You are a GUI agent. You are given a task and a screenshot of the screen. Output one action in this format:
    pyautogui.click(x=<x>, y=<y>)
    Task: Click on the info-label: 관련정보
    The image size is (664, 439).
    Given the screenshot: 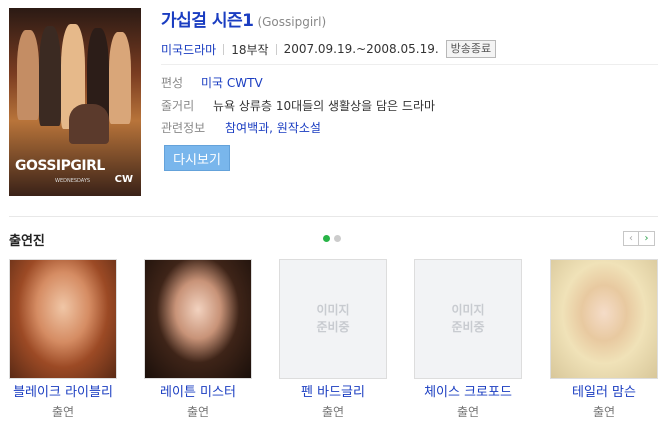 What is the action you would take?
    pyautogui.click(x=183, y=128)
    